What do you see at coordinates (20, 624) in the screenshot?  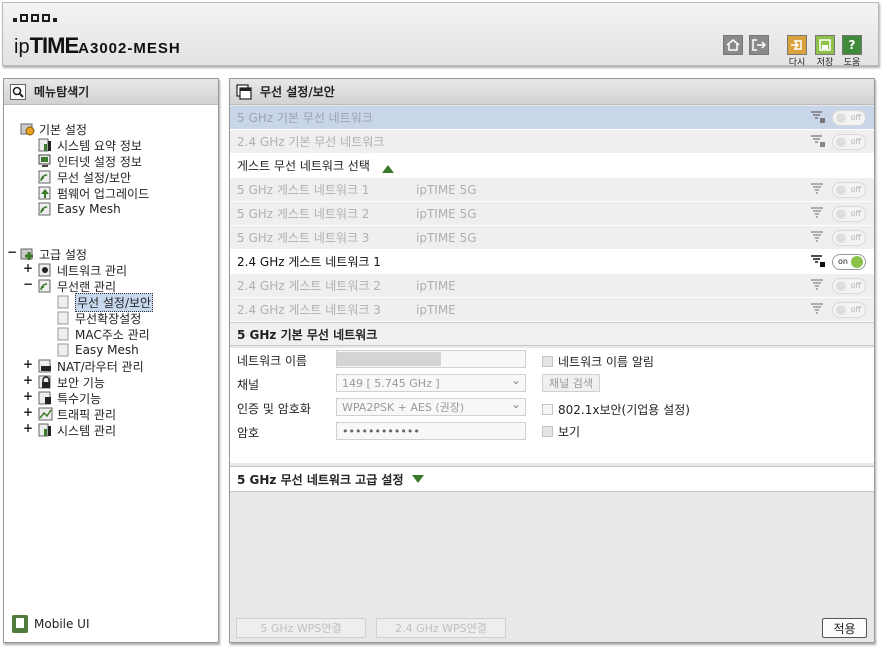 I see `mobile-phone-icon` at bounding box center [20, 624].